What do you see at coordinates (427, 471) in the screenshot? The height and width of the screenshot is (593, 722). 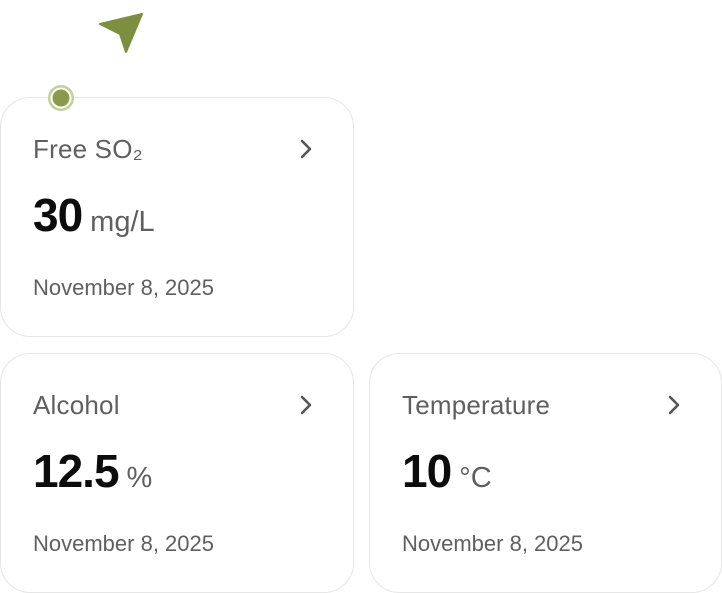 I see `metric-value: 10` at bounding box center [427, 471].